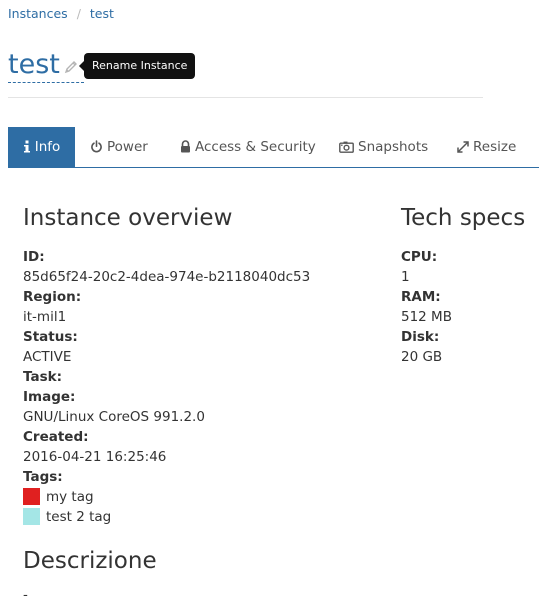 The width and height of the screenshot is (539, 603). Describe the element at coordinates (426, 317) in the screenshot. I see `ram-value: 512 MB` at that location.